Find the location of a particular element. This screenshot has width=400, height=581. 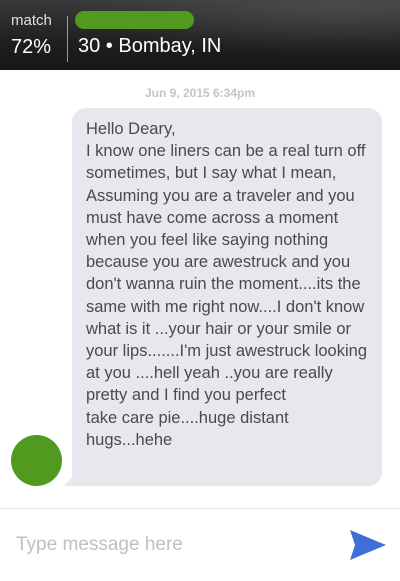

profile-header: match 72% 30 • Bombay, IN is located at coordinates (200, 35).